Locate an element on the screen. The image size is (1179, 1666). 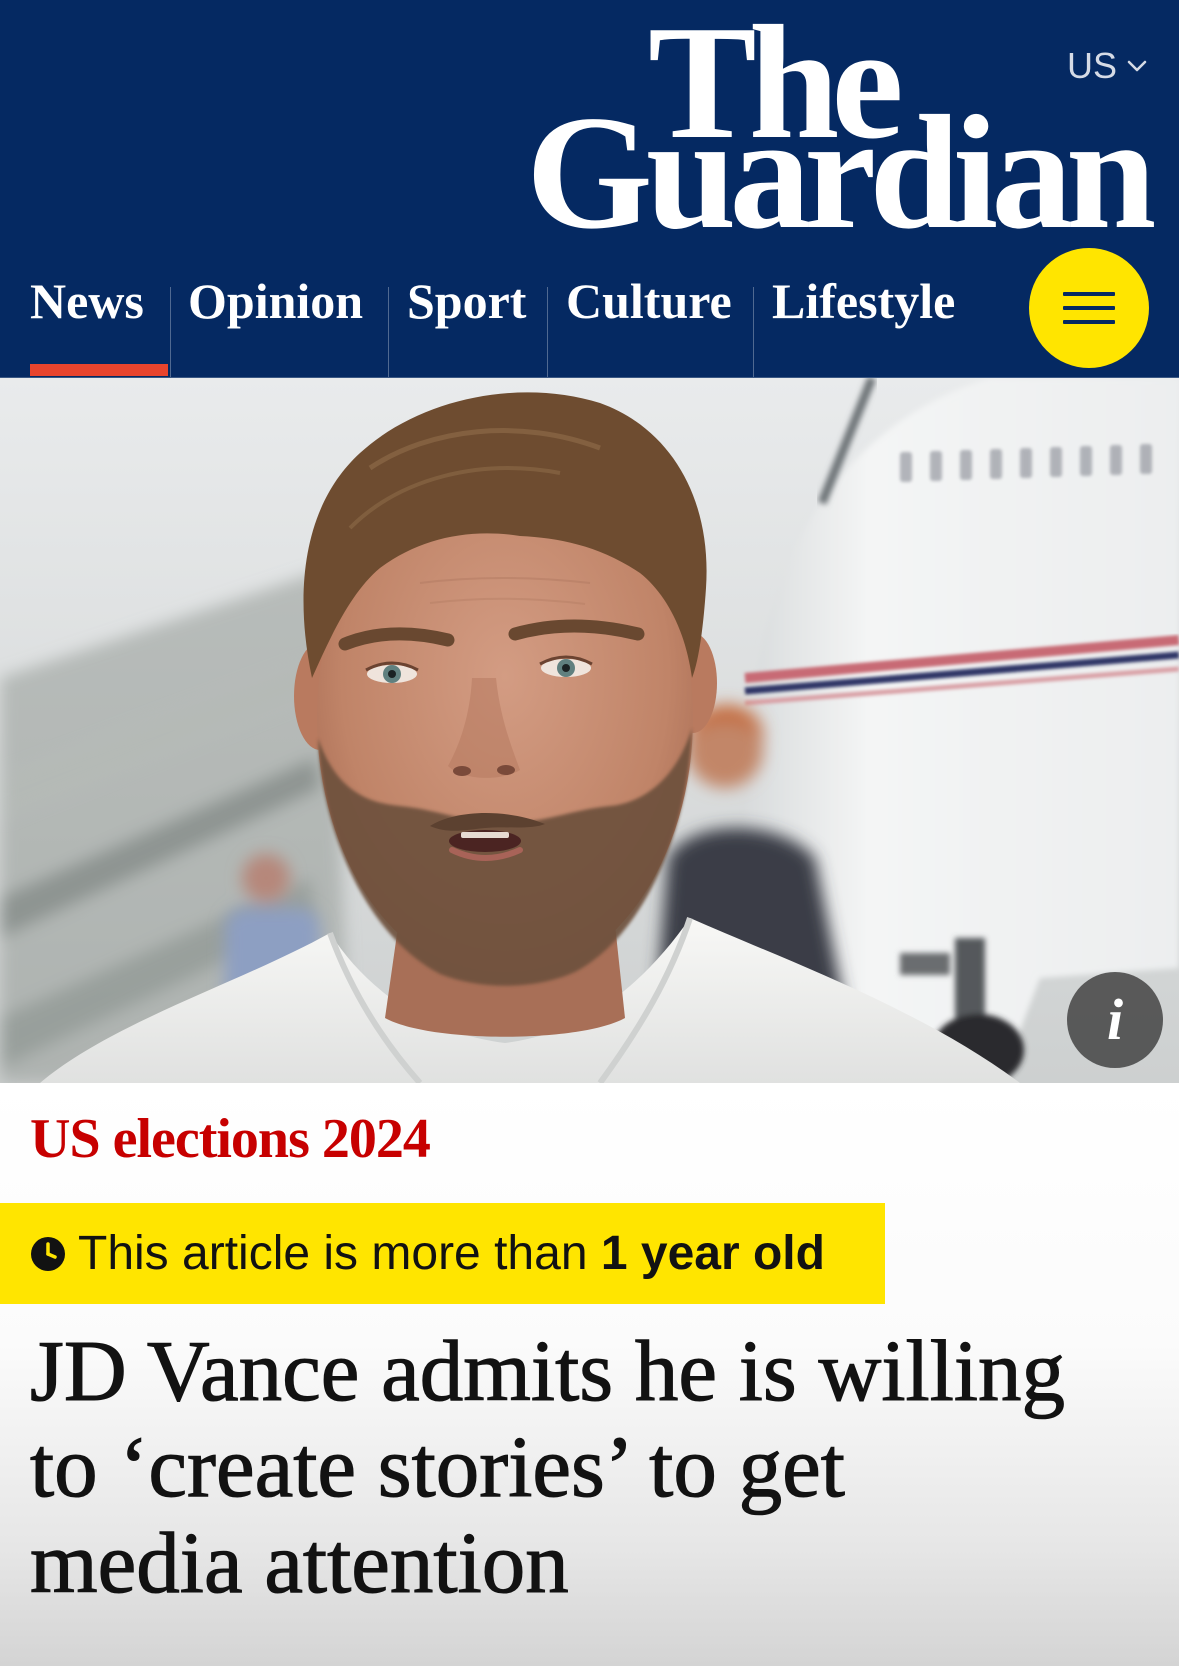
chevron-down-icon is located at coordinates (1137, 66).